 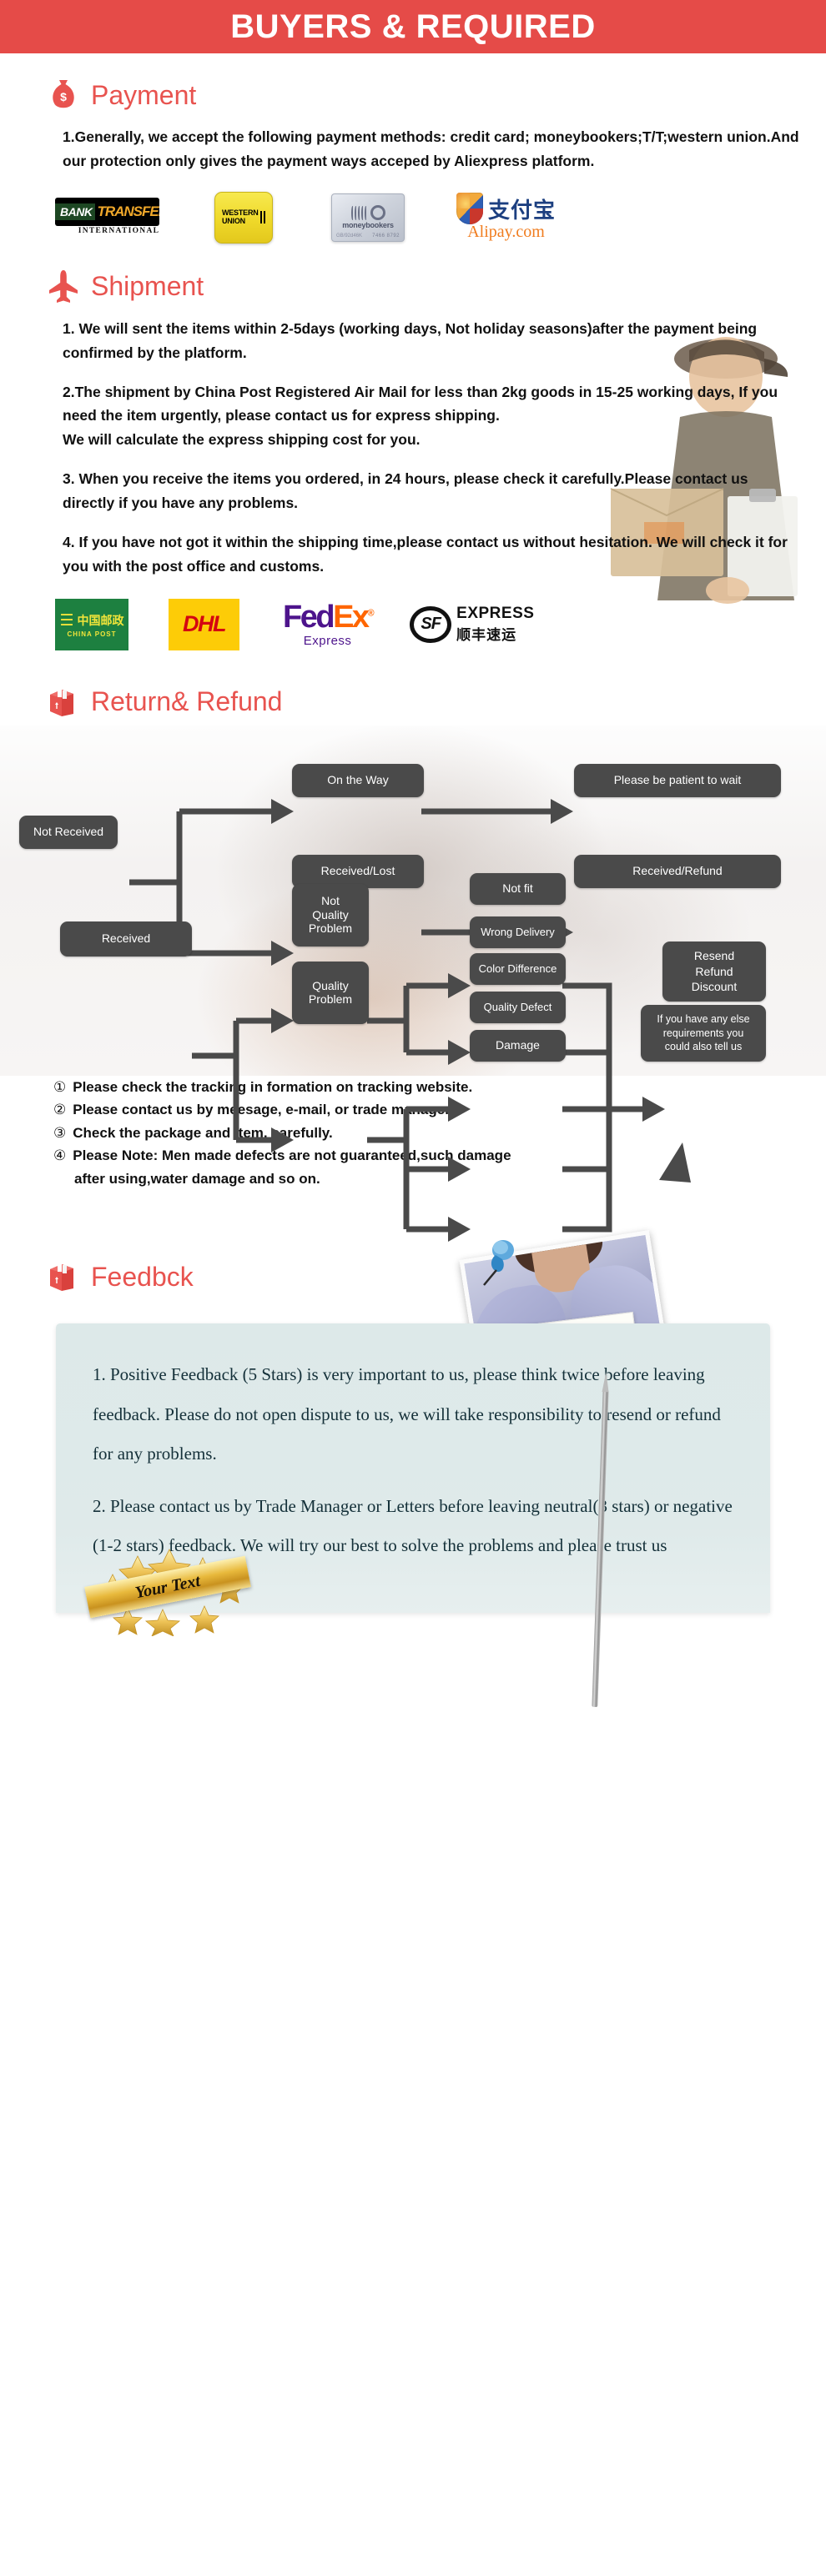 I want to click on feedback-section-header: Feedbck, so click(x=413, y=1259).